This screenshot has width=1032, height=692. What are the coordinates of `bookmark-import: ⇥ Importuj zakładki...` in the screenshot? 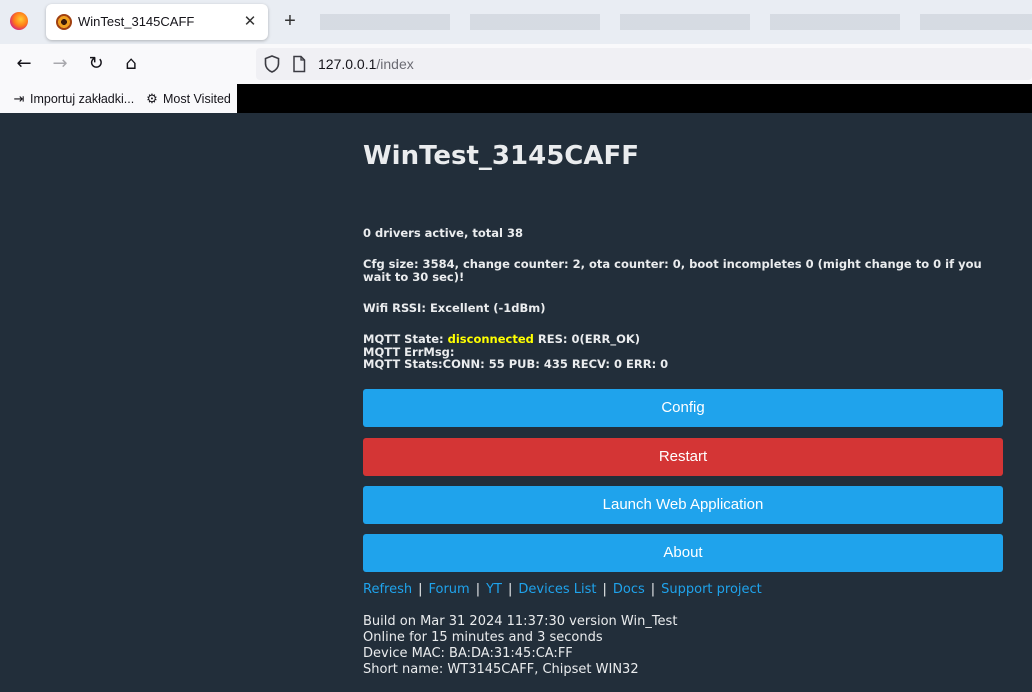 It's located at (73, 99).